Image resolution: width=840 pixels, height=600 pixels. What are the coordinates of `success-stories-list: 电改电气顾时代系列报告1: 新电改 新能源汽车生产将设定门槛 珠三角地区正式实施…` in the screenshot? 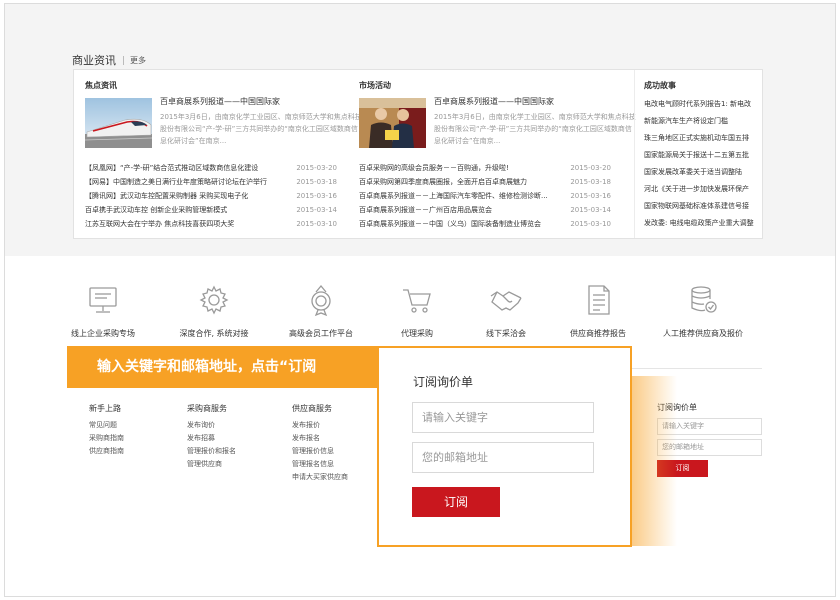 It's located at (703, 164).